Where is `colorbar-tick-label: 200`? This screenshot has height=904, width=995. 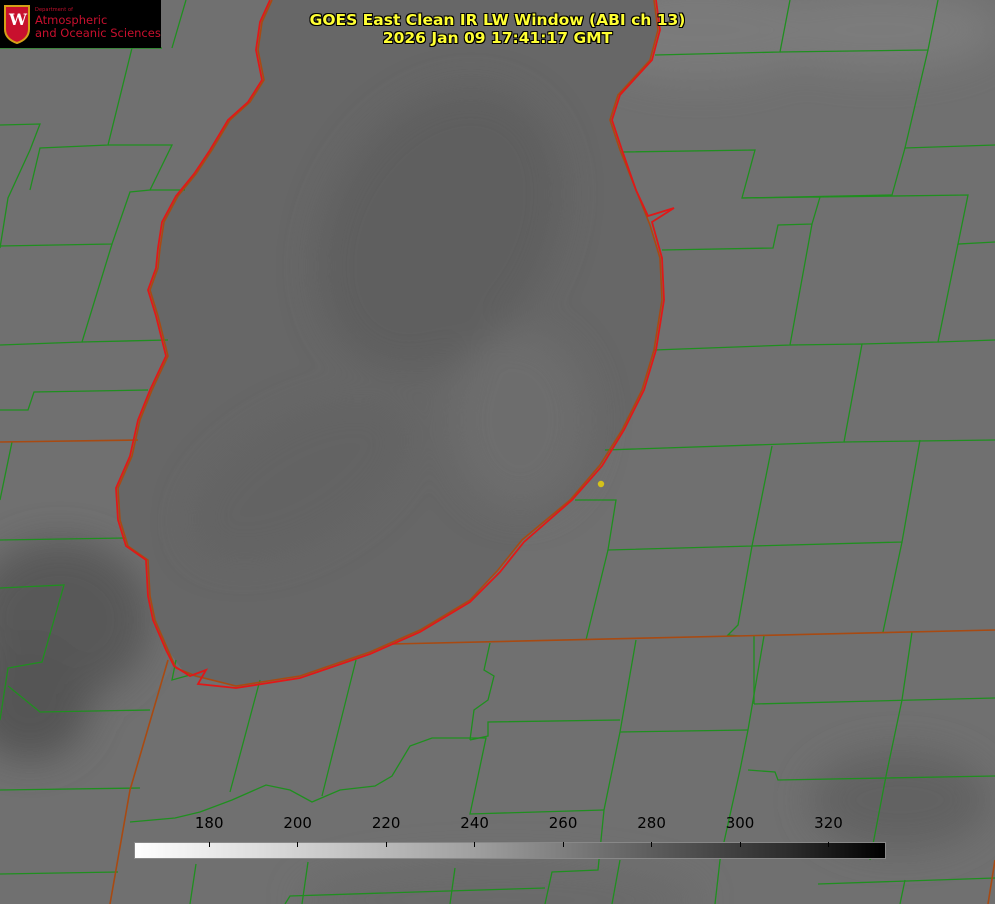
colorbar-tick-label: 200 is located at coordinates (297, 823).